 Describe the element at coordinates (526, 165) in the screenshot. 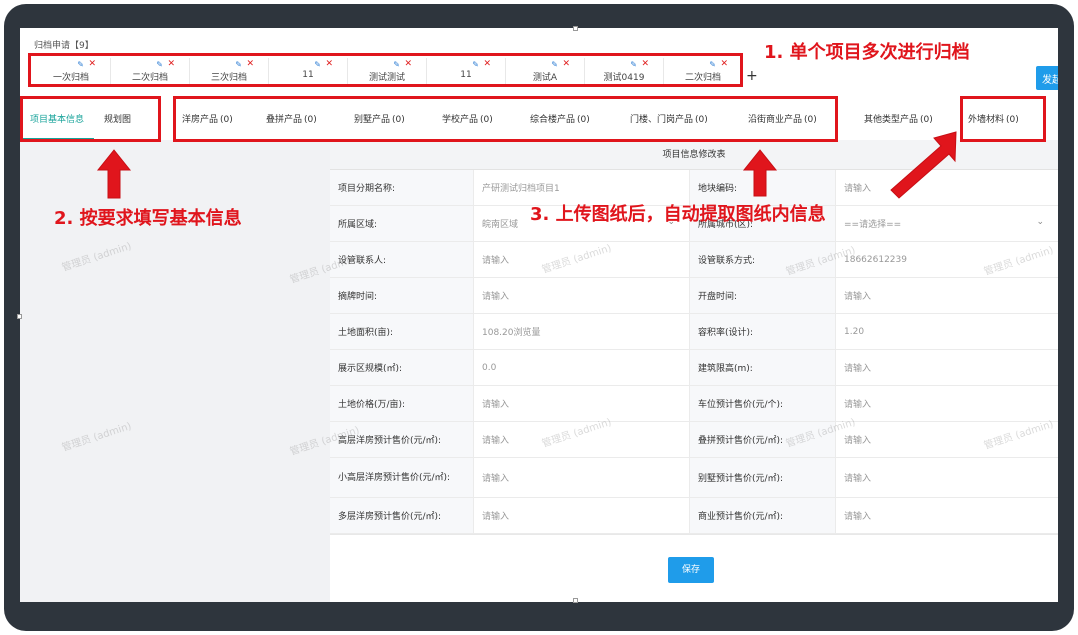

I see `annotation-arrows` at that location.